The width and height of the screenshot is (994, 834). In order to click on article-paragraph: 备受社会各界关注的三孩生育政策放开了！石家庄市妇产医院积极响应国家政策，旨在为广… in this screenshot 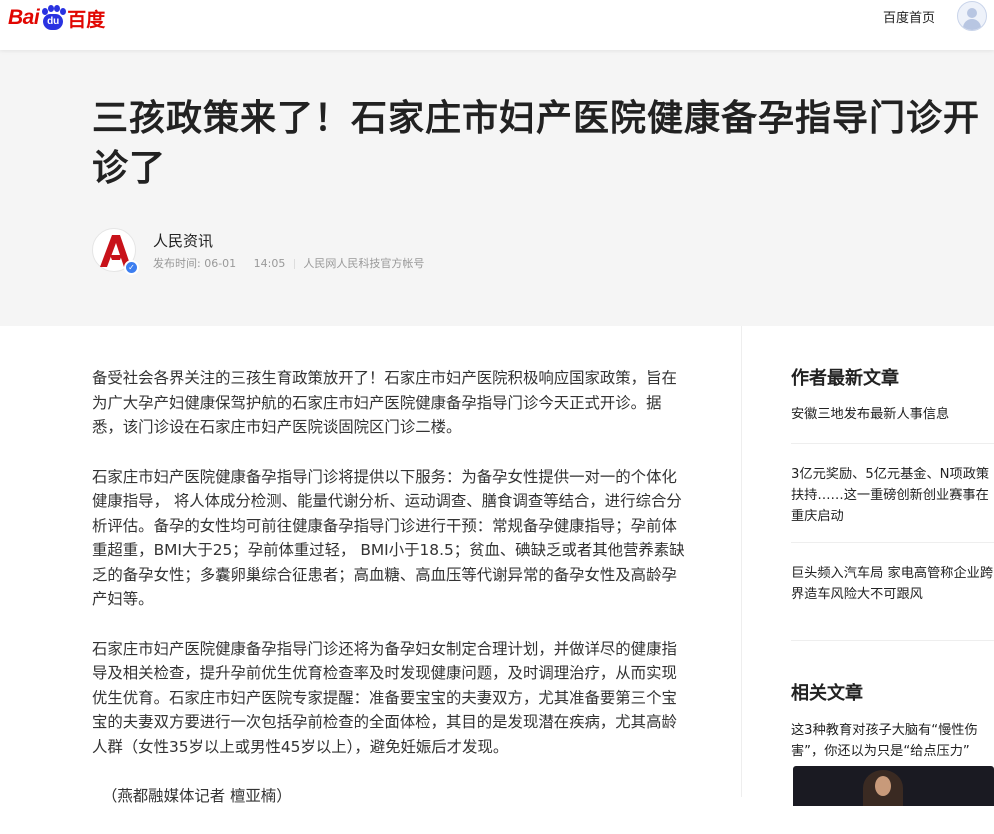, I will do `click(384, 402)`.